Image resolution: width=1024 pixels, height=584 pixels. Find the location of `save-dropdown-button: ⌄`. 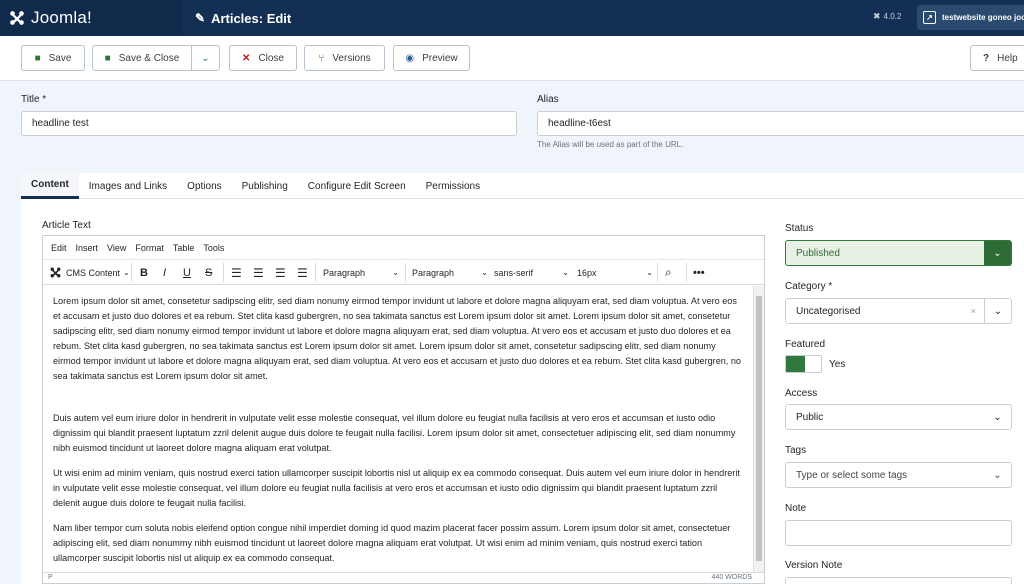

save-dropdown-button: ⌄ is located at coordinates (205, 58).